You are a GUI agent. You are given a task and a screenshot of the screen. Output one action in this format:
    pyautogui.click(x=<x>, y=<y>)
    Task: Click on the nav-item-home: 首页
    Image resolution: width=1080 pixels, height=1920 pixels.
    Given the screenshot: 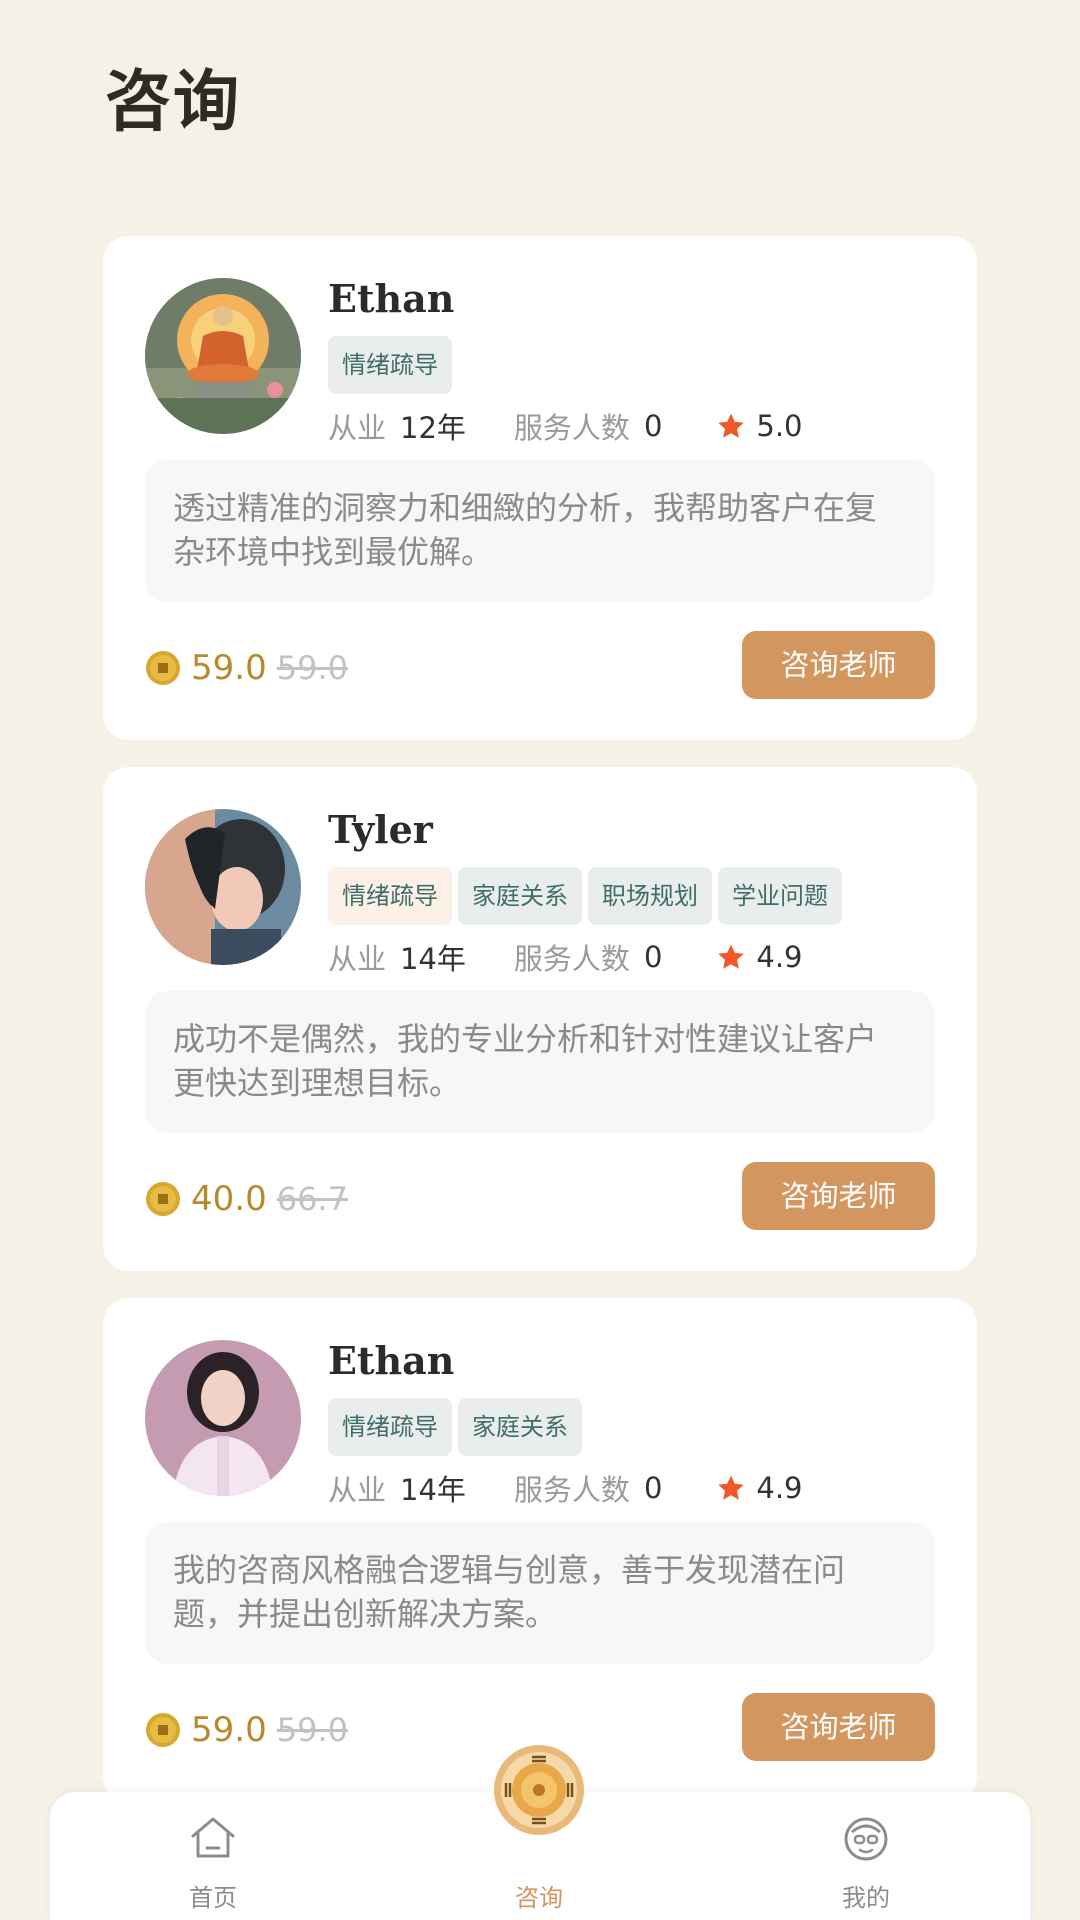 What is the action you would take?
    pyautogui.click(x=213, y=1856)
    